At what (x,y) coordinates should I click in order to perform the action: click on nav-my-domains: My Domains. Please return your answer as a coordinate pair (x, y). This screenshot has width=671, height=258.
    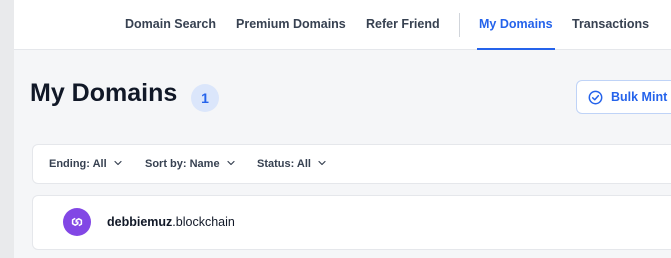
    Looking at the image, I should click on (516, 25).